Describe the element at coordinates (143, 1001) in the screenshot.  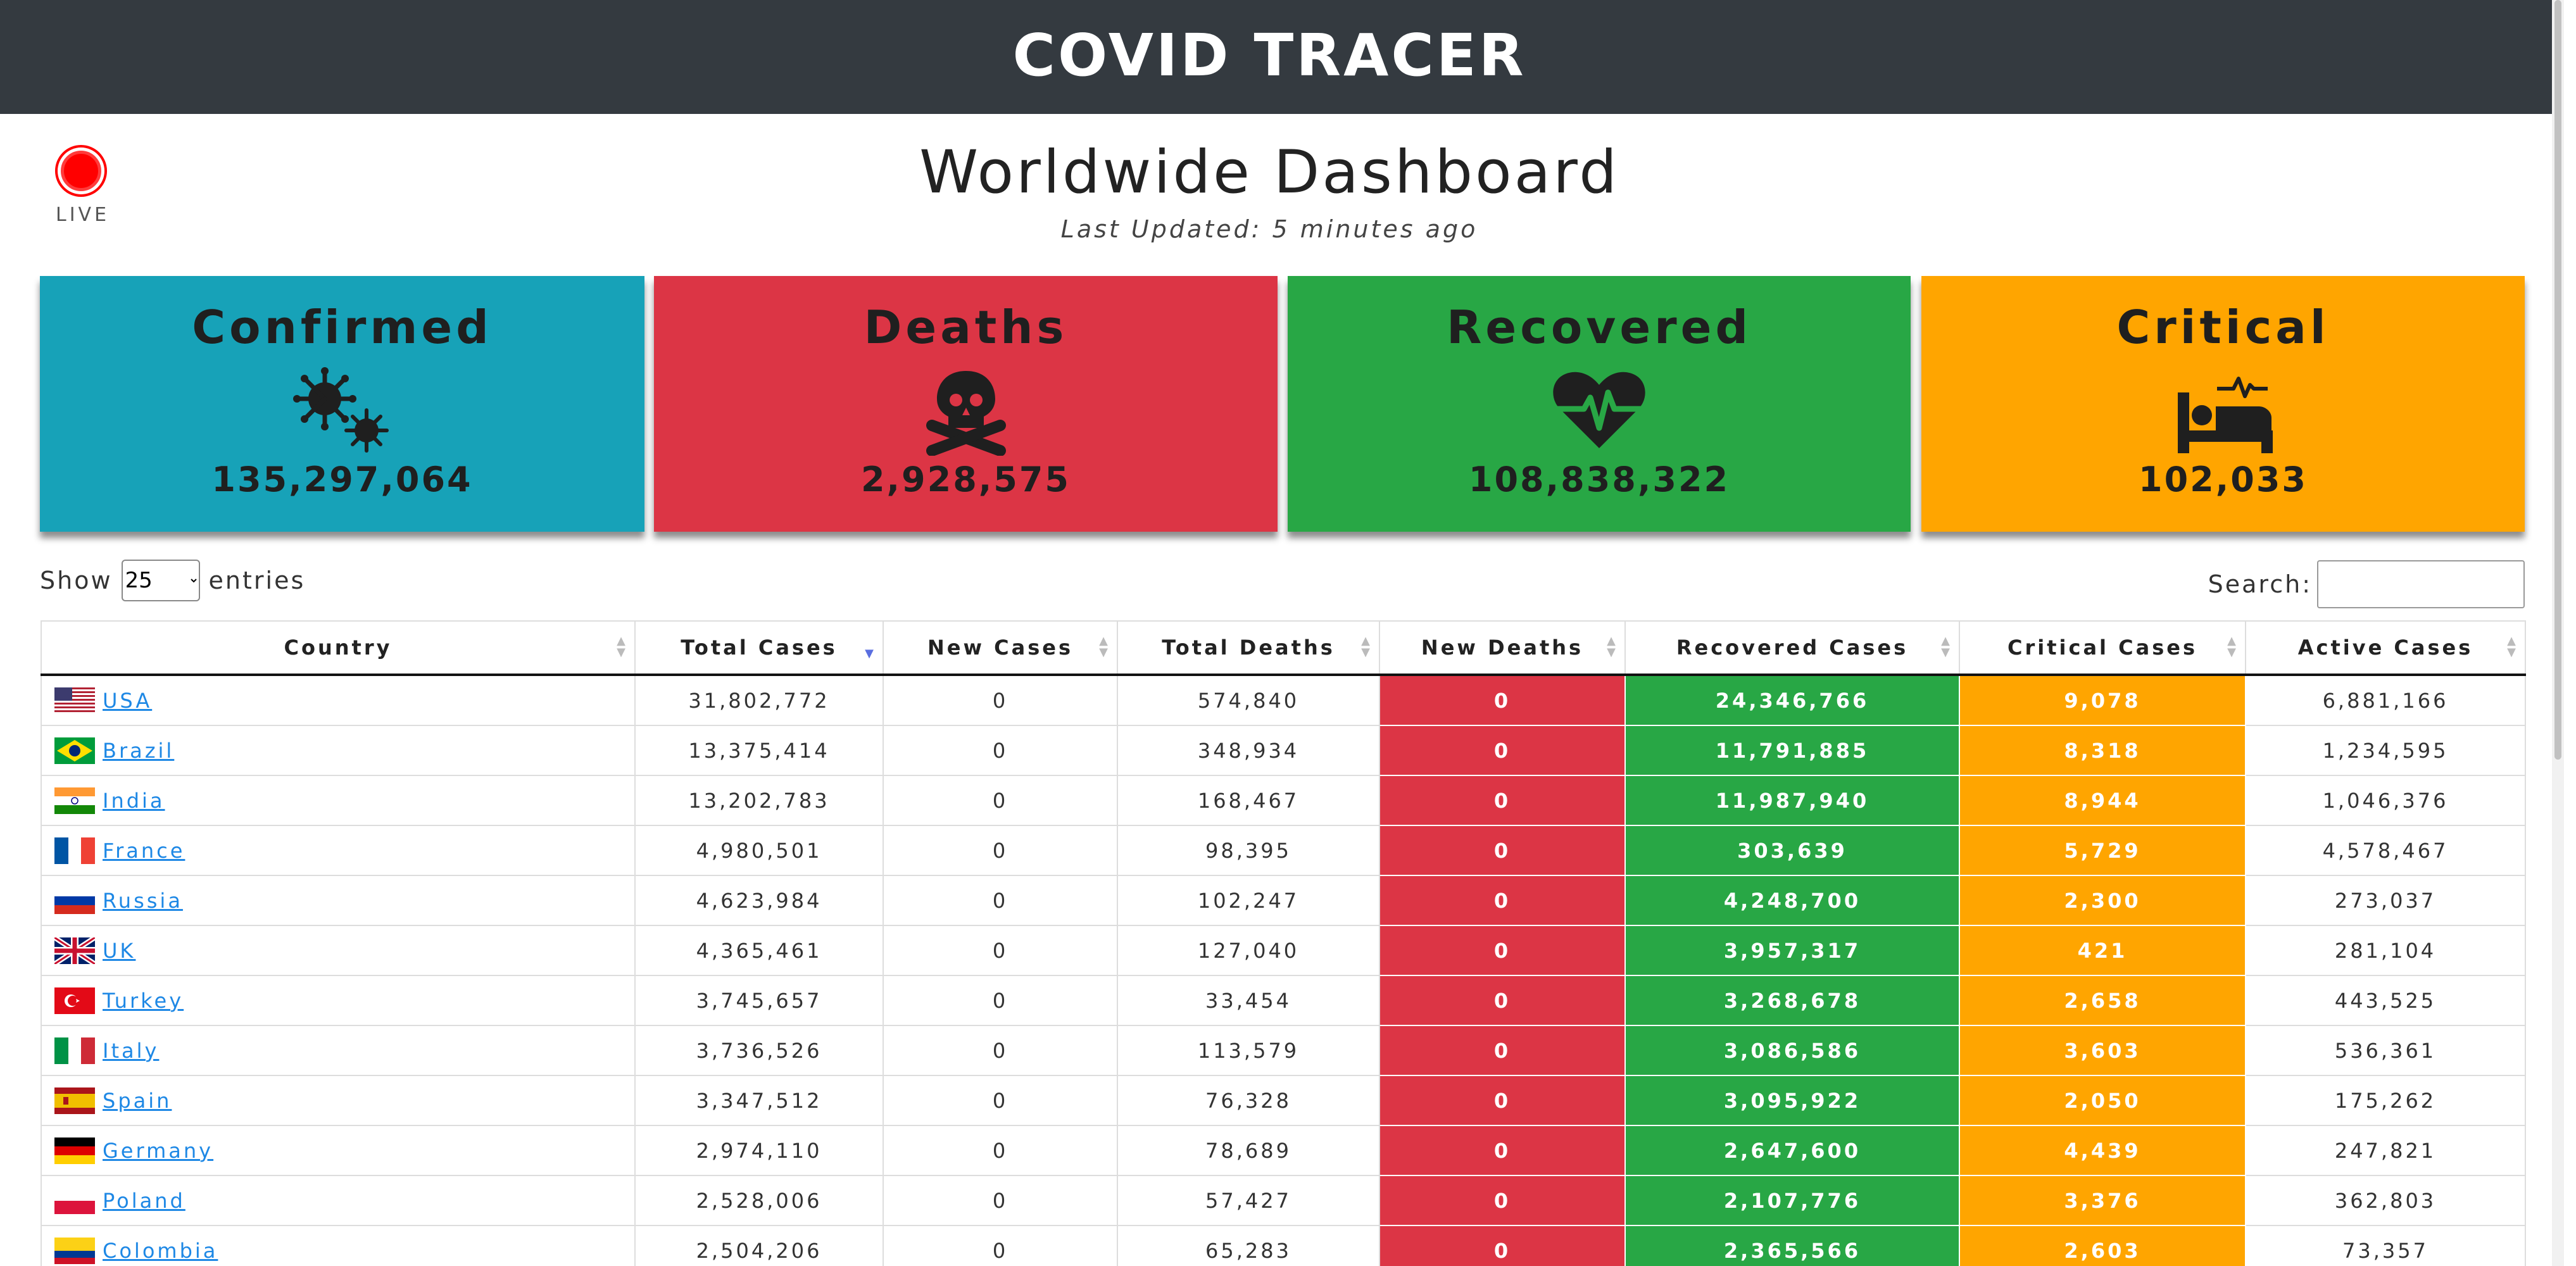
I see `country-link: Turkey` at that location.